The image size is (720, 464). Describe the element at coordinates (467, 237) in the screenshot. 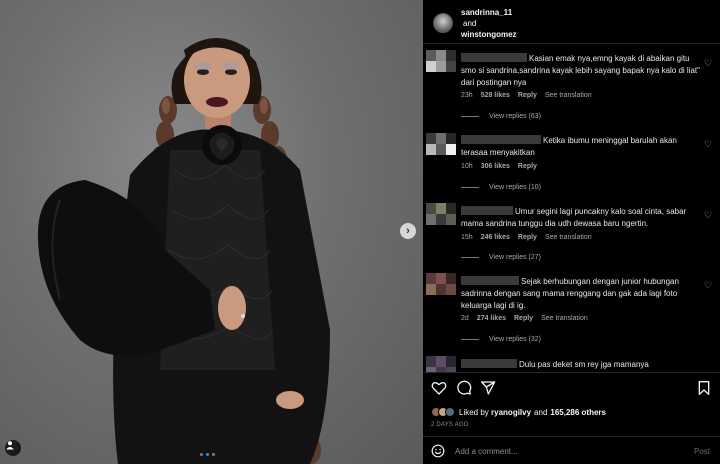

I see `comment-time: 15h` at that location.